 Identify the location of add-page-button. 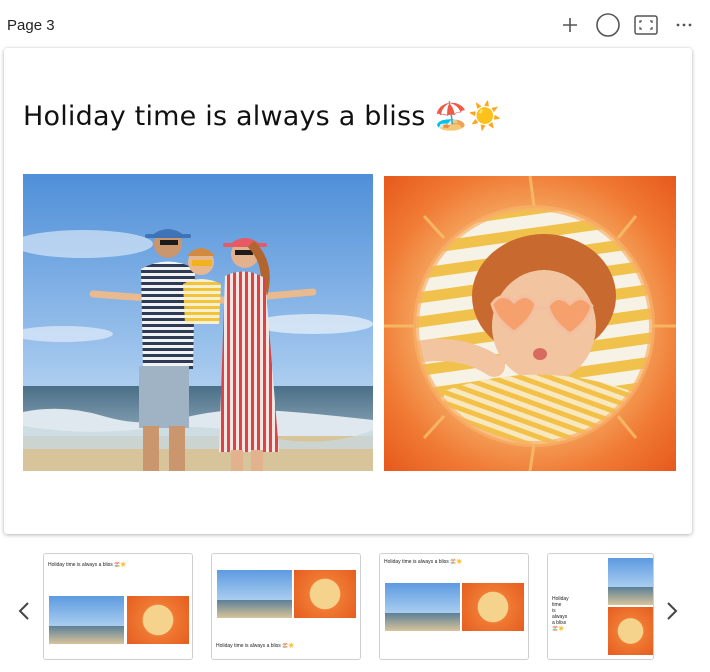
(570, 25).